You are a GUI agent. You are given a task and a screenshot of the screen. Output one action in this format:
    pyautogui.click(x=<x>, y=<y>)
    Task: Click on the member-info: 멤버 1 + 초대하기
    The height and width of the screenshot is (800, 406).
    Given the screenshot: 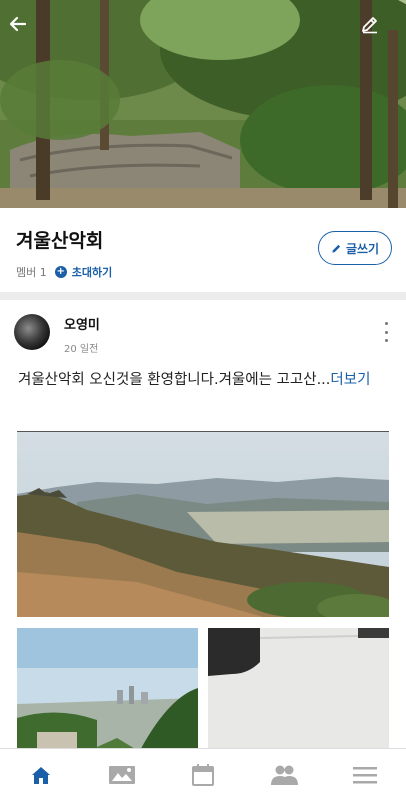 What is the action you would take?
    pyautogui.click(x=64, y=272)
    